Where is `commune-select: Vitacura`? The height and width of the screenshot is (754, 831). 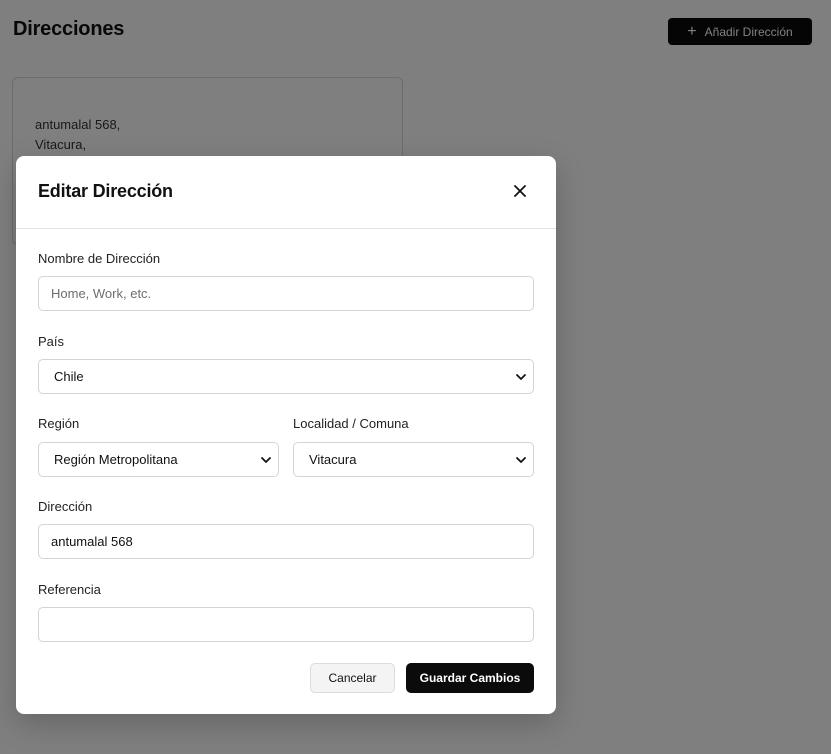 commune-select: Vitacura is located at coordinates (413, 459).